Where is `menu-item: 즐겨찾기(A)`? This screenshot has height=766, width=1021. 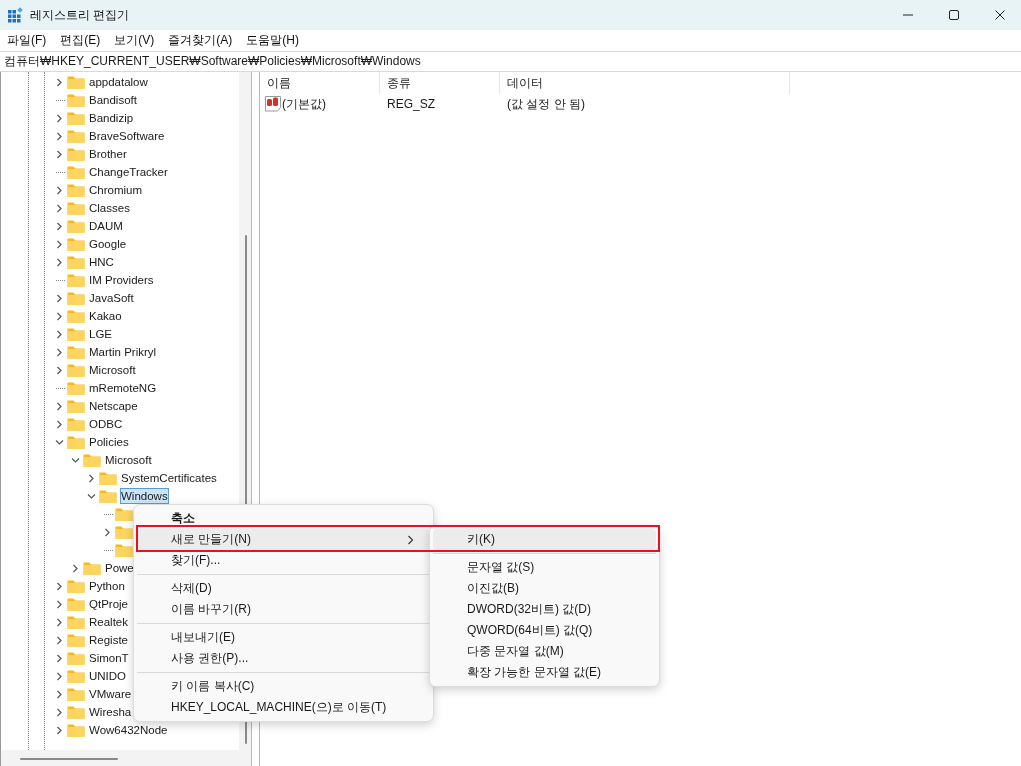
menu-item: 즐겨찾기(A) is located at coordinates (200, 40).